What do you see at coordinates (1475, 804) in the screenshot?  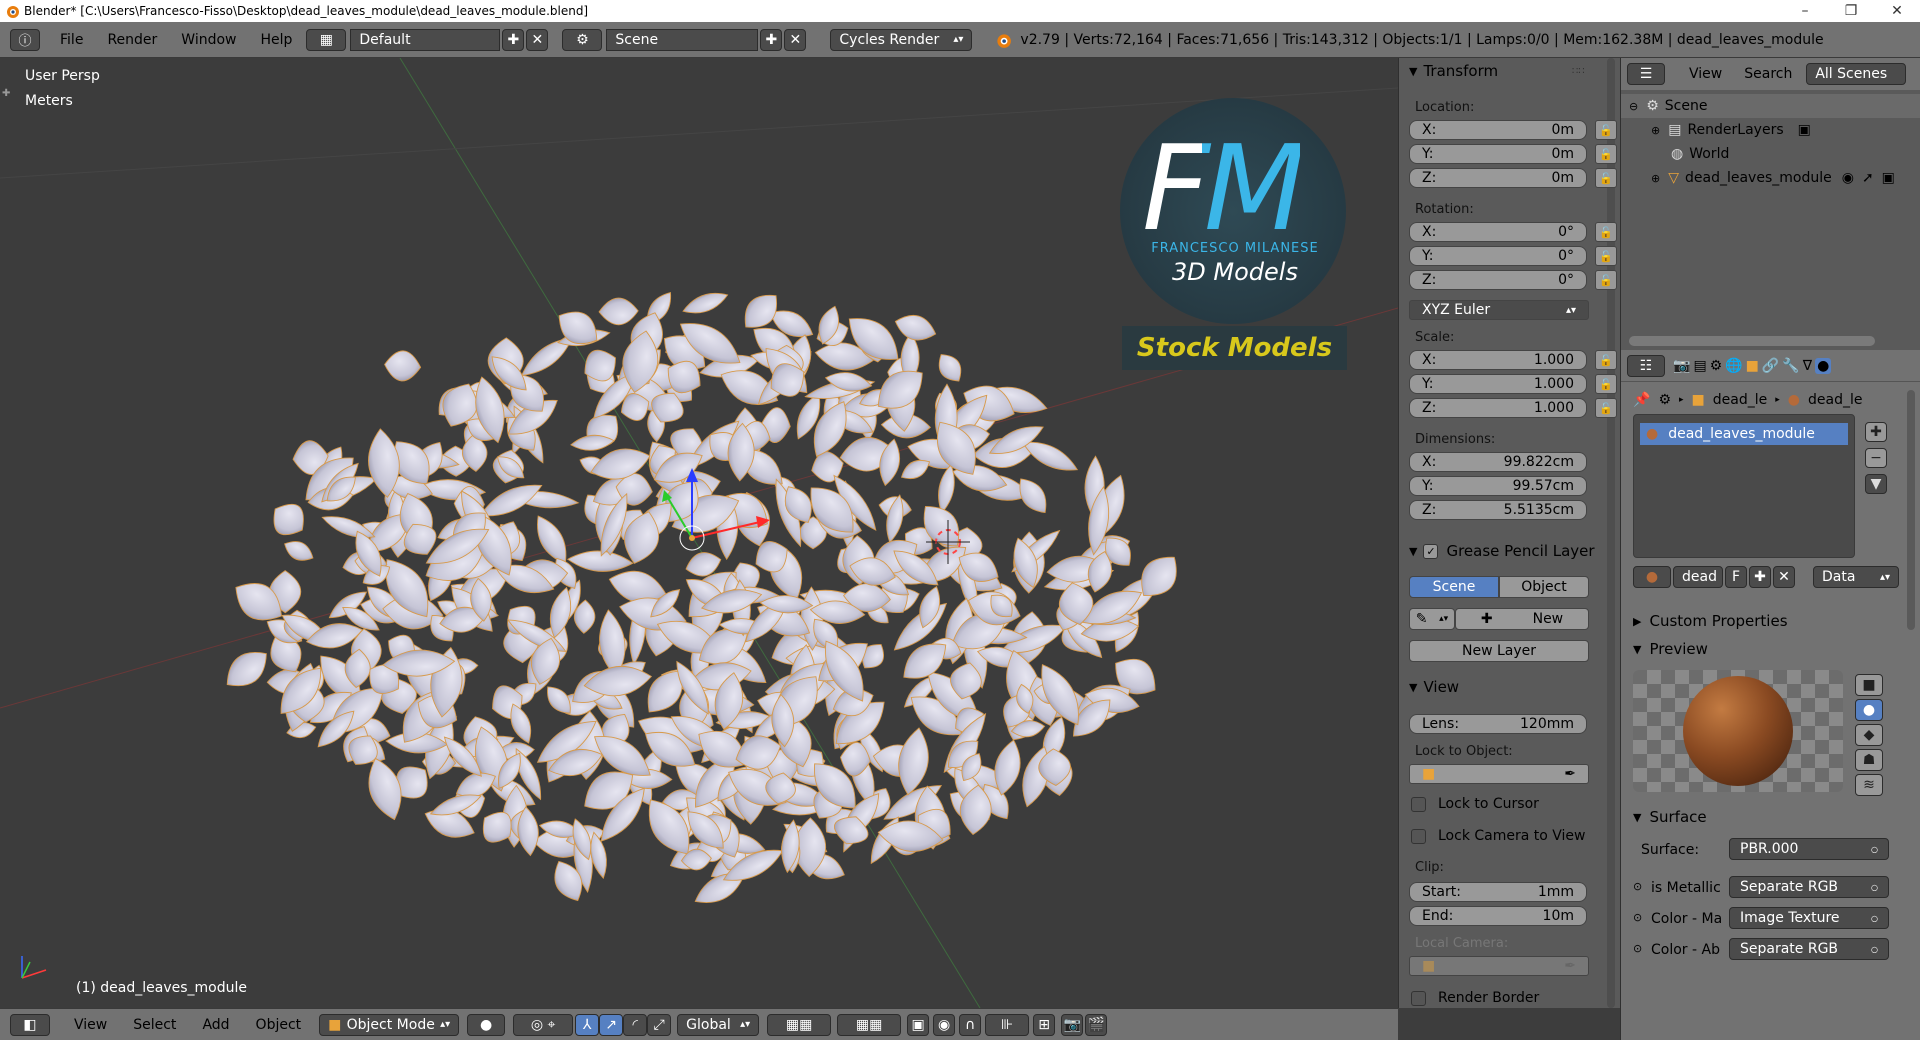 I see `lock-cursor-row: Lock to Cursor` at bounding box center [1475, 804].